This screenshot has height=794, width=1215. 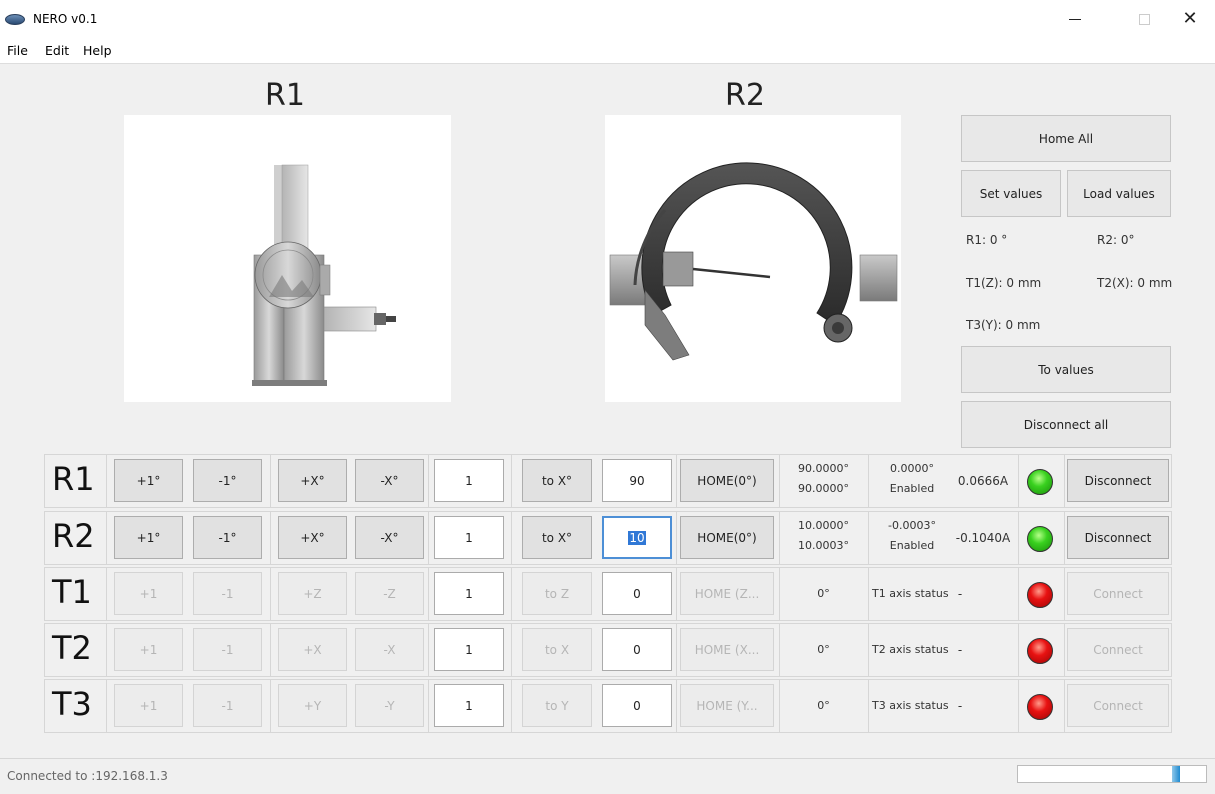 What do you see at coordinates (557, 705) in the screenshot?
I see `t3-move-to-button: to Y` at bounding box center [557, 705].